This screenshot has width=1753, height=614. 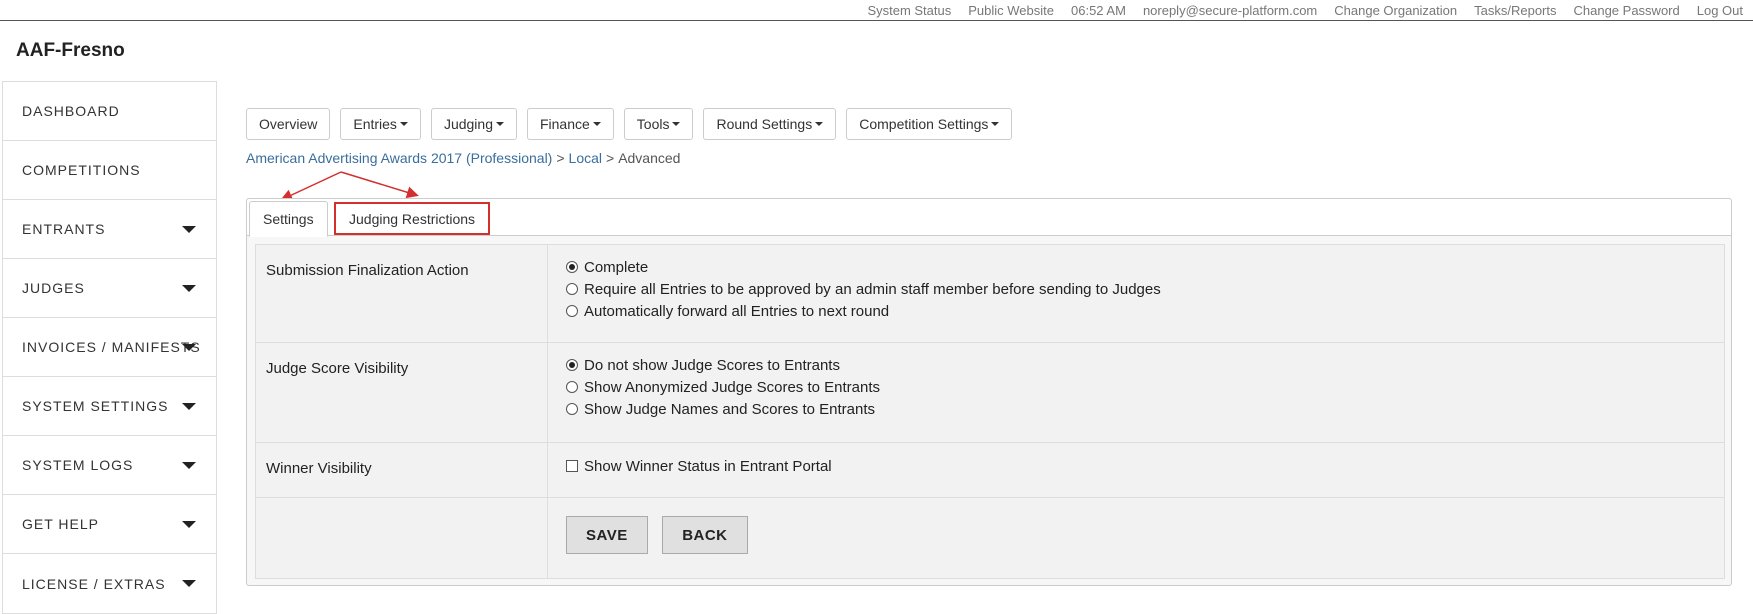 I want to click on nav-button-label: Overview, so click(x=288, y=124).